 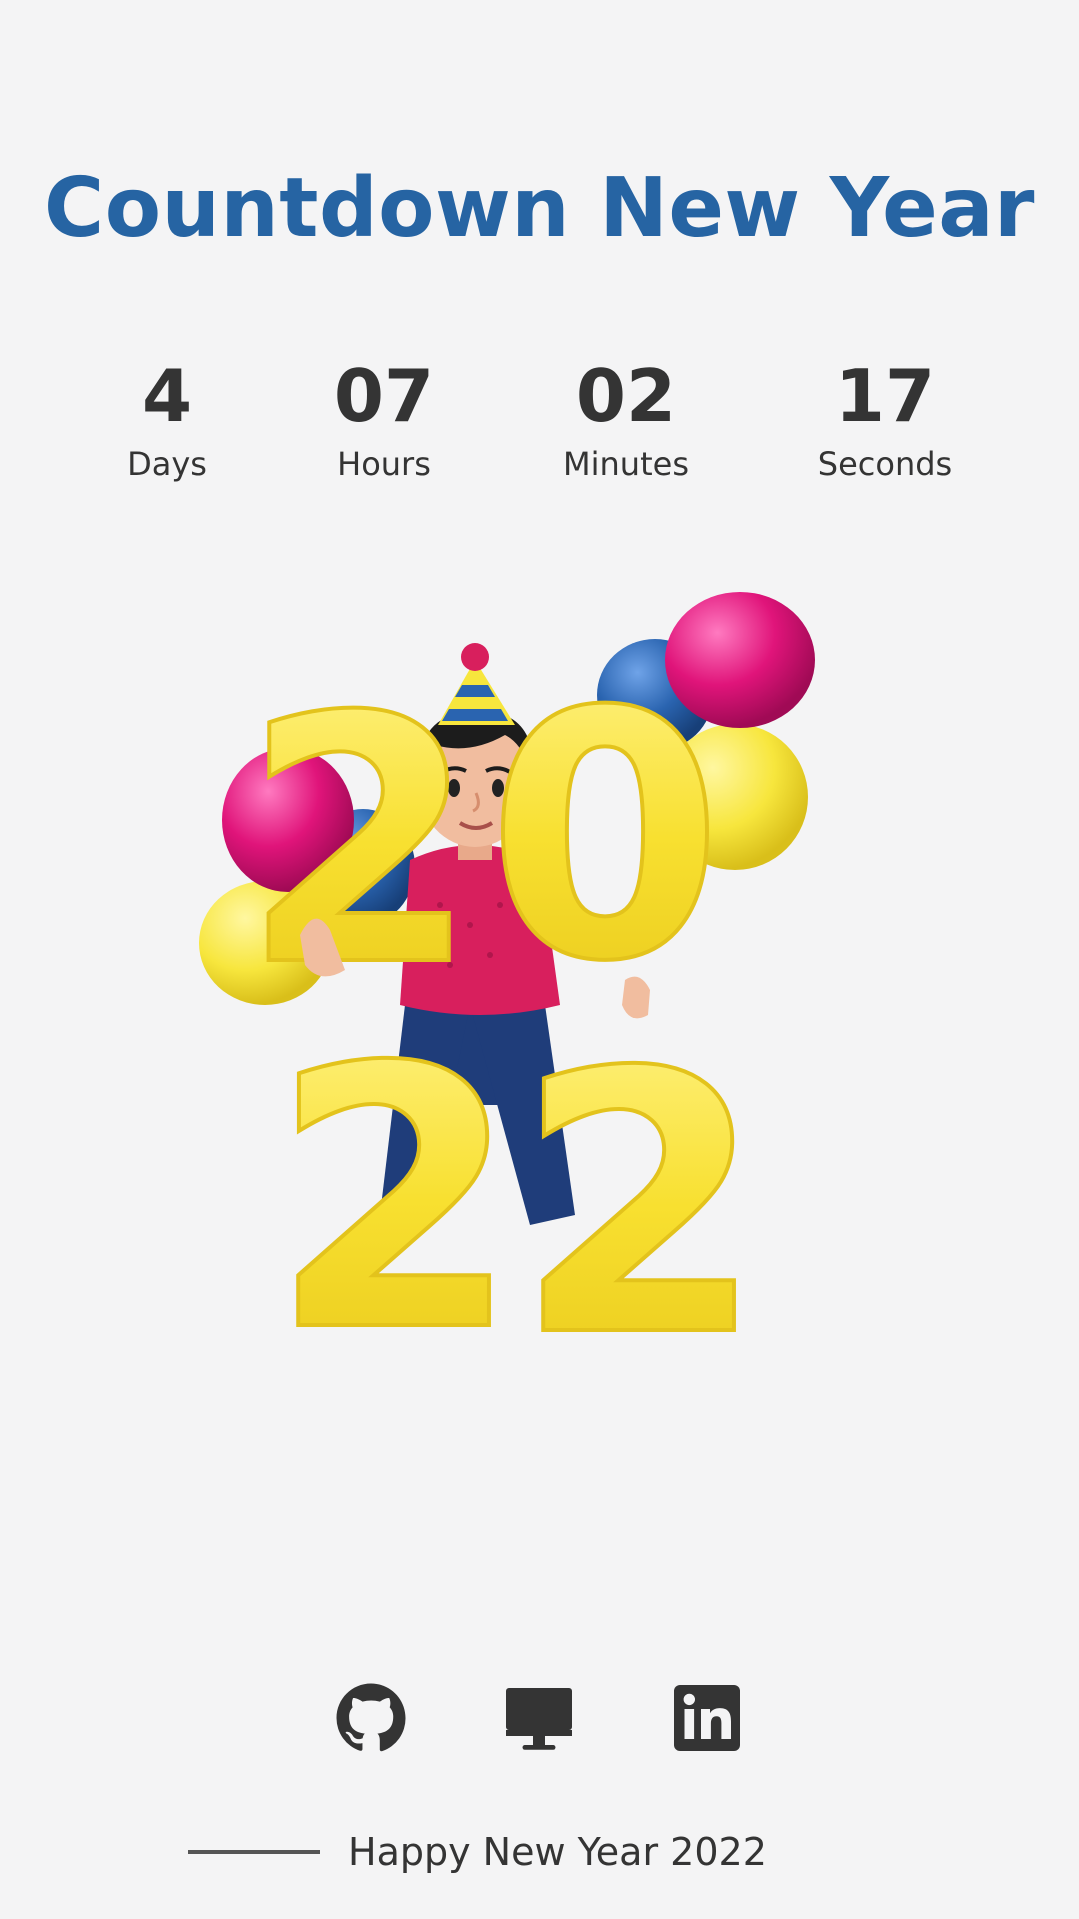 I want to click on github-icon, so click(x=371, y=1718).